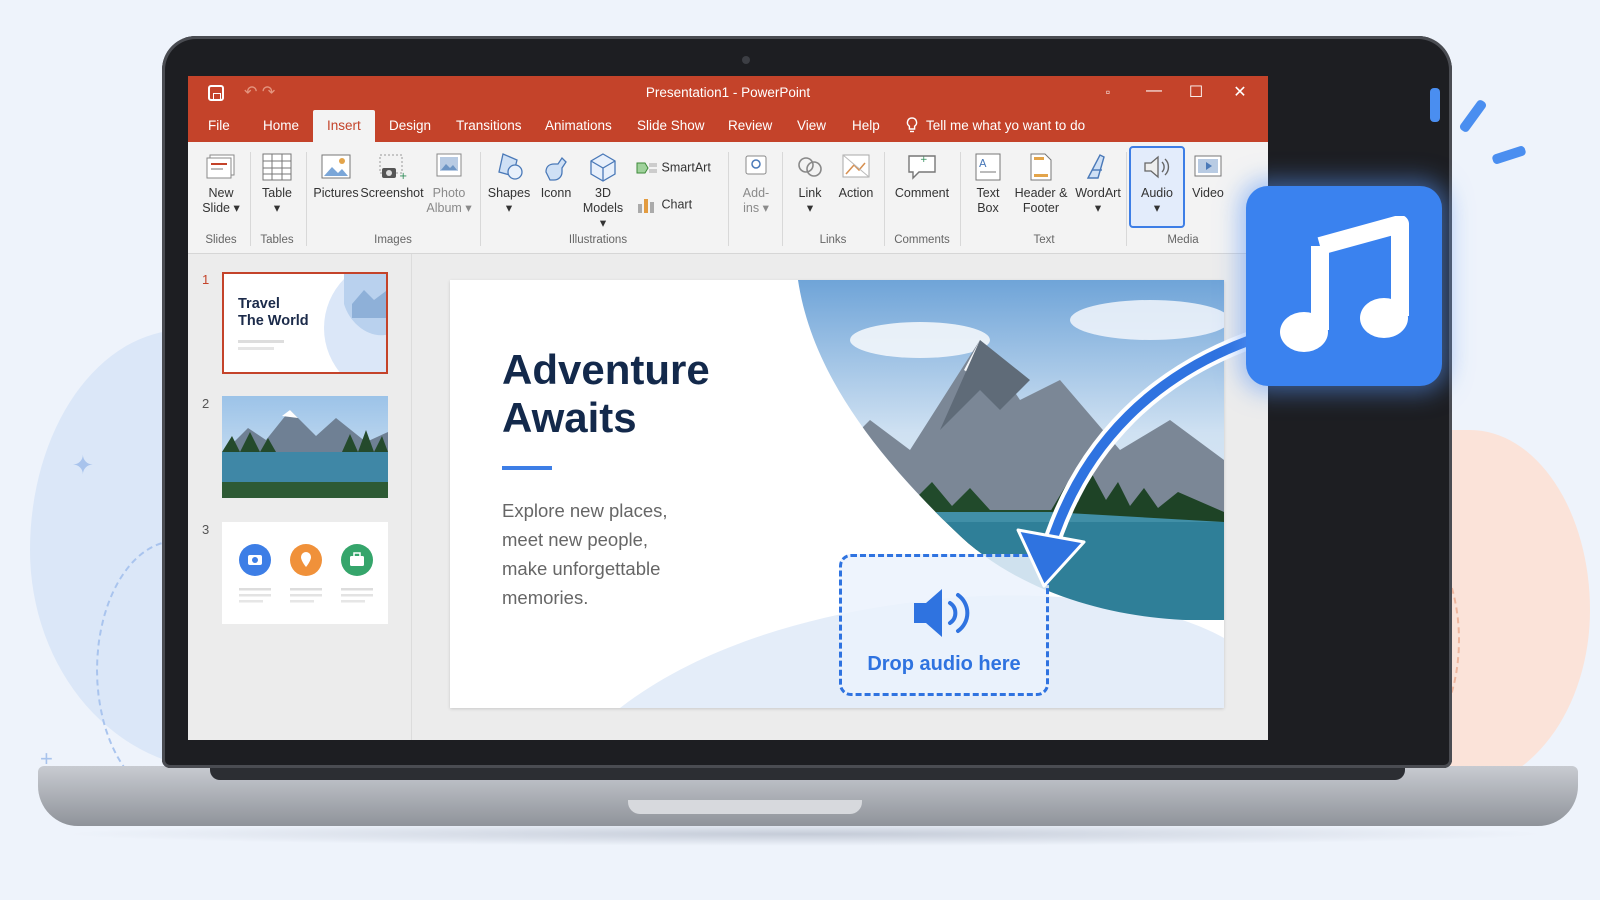 Image resolution: width=1600 pixels, height=900 pixels. Describe the element at coordinates (1435, 105) in the screenshot. I see `burst-line` at that location.